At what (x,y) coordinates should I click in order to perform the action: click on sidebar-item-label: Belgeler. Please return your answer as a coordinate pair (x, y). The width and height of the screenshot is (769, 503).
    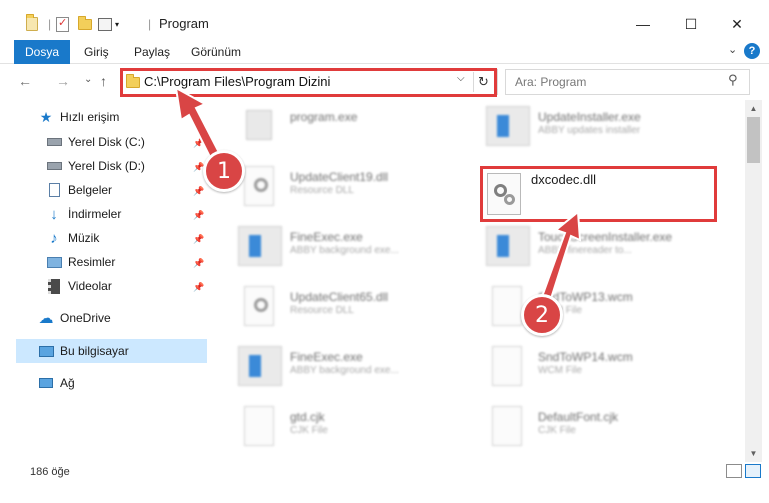
    Looking at the image, I should click on (90, 190).